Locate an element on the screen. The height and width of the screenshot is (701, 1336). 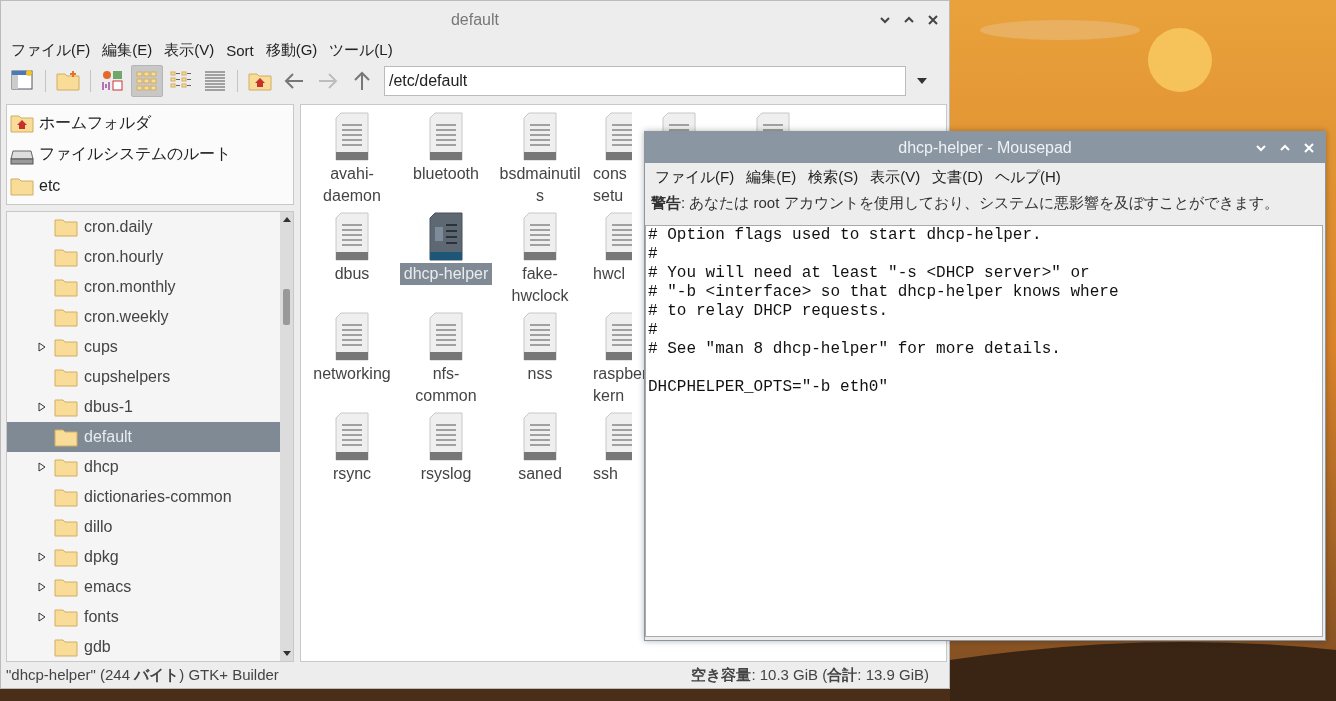
place-item: ファイルシステムのルート is located at coordinates (135, 154).